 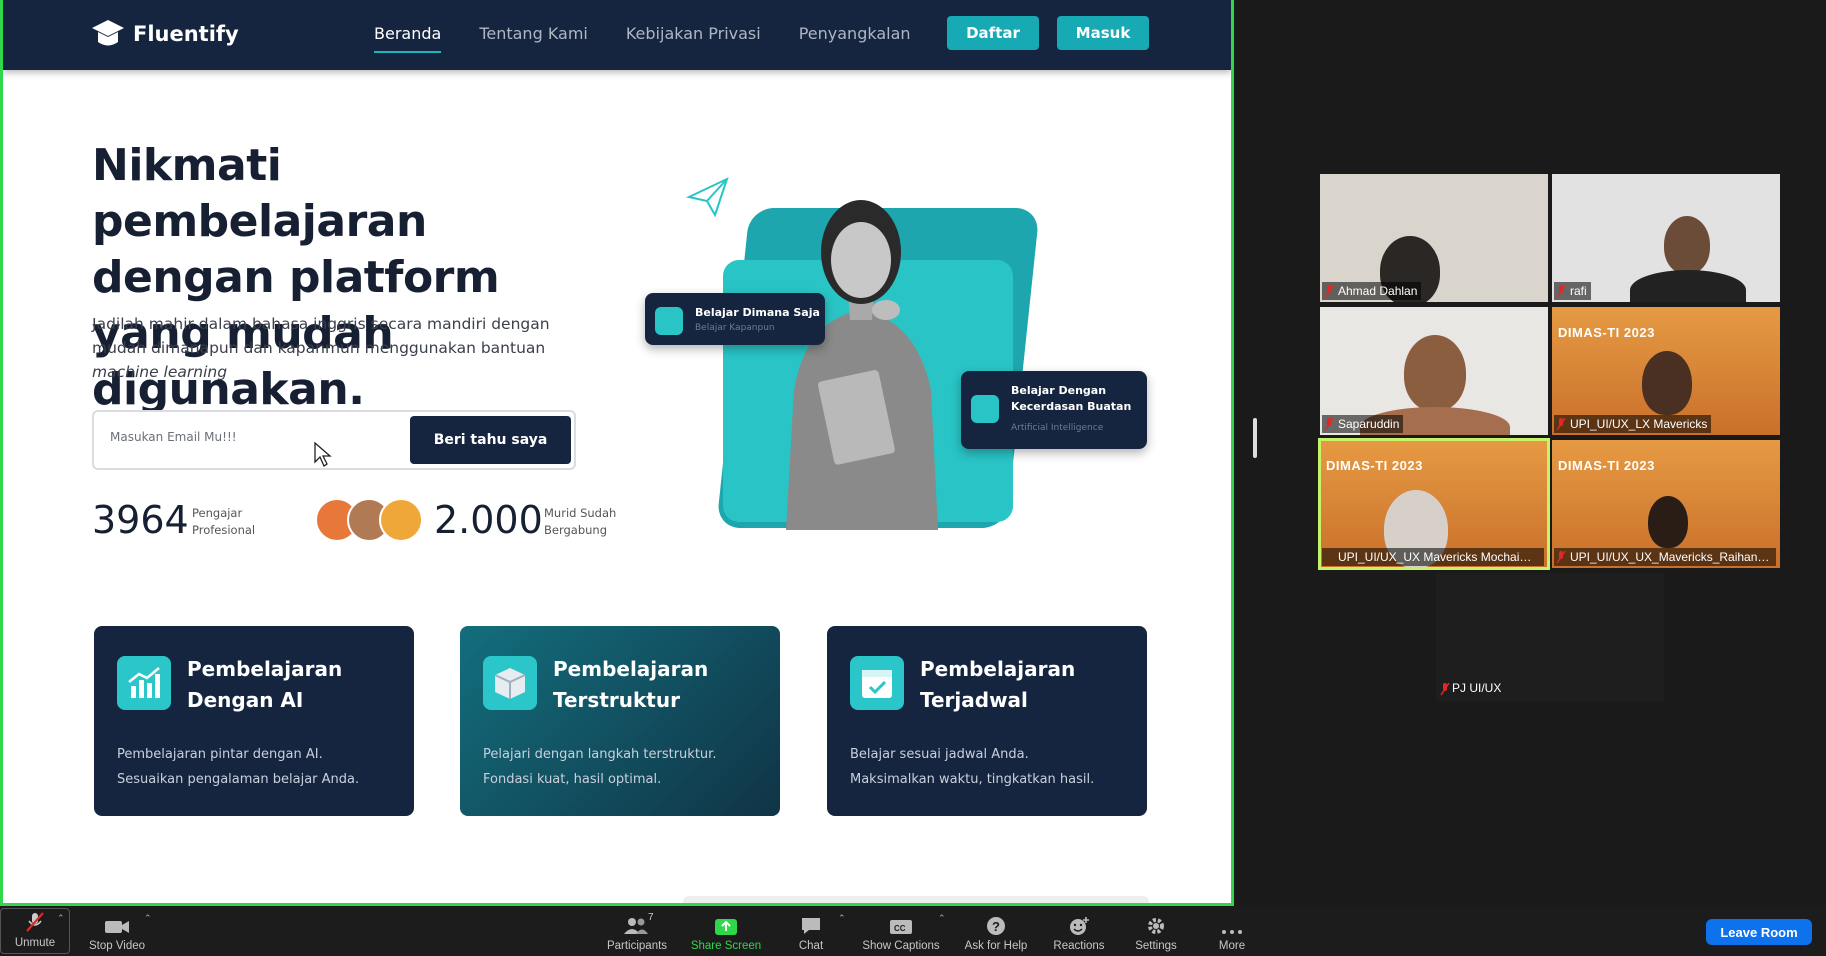 I want to click on ai-learning-title-line-1: Belajar Dengan, so click(x=1059, y=390).